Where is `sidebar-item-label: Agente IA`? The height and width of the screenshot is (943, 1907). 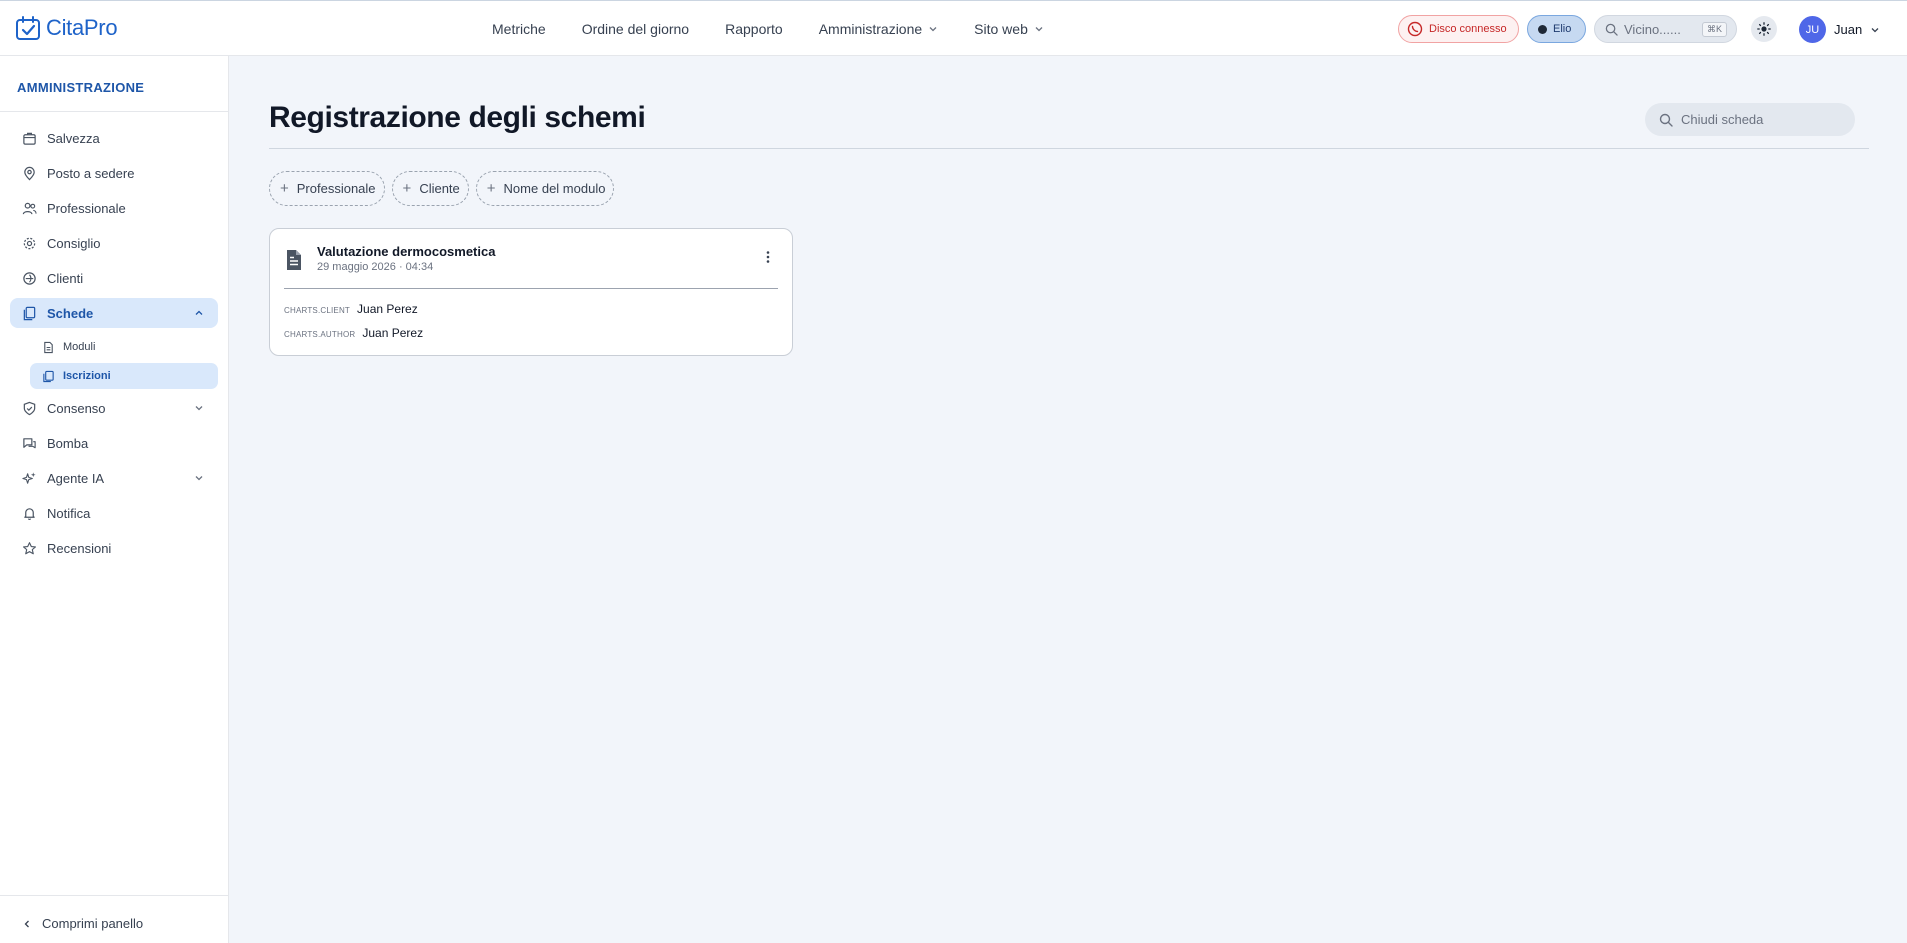 sidebar-item-label: Agente IA is located at coordinates (76, 478).